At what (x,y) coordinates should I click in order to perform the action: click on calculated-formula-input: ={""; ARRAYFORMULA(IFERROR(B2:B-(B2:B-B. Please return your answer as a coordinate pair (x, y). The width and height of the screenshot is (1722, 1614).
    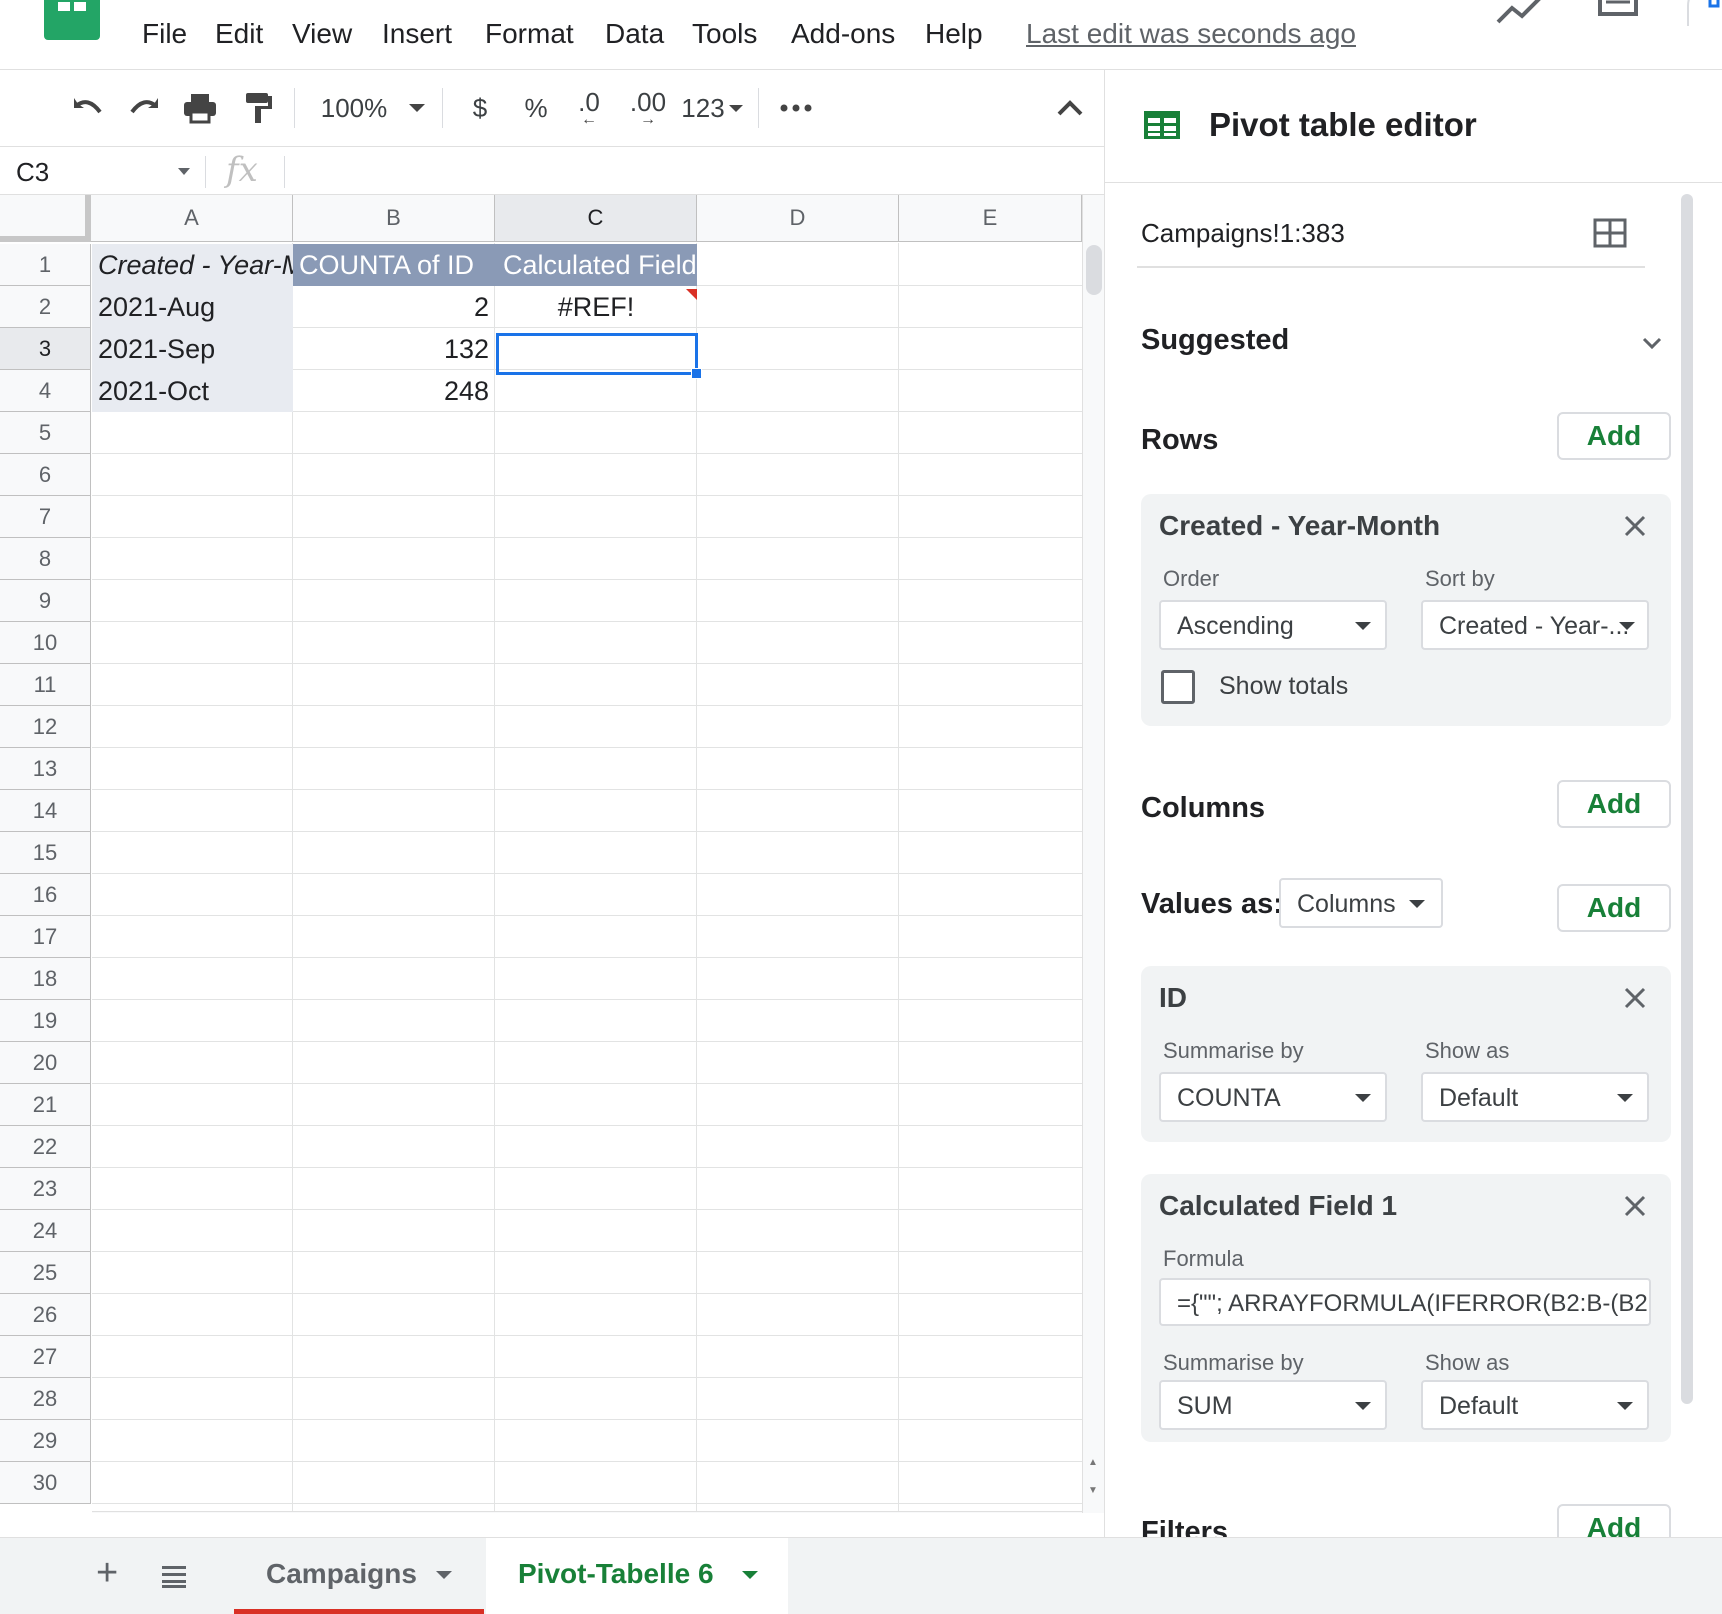
    Looking at the image, I should click on (1405, 1302).